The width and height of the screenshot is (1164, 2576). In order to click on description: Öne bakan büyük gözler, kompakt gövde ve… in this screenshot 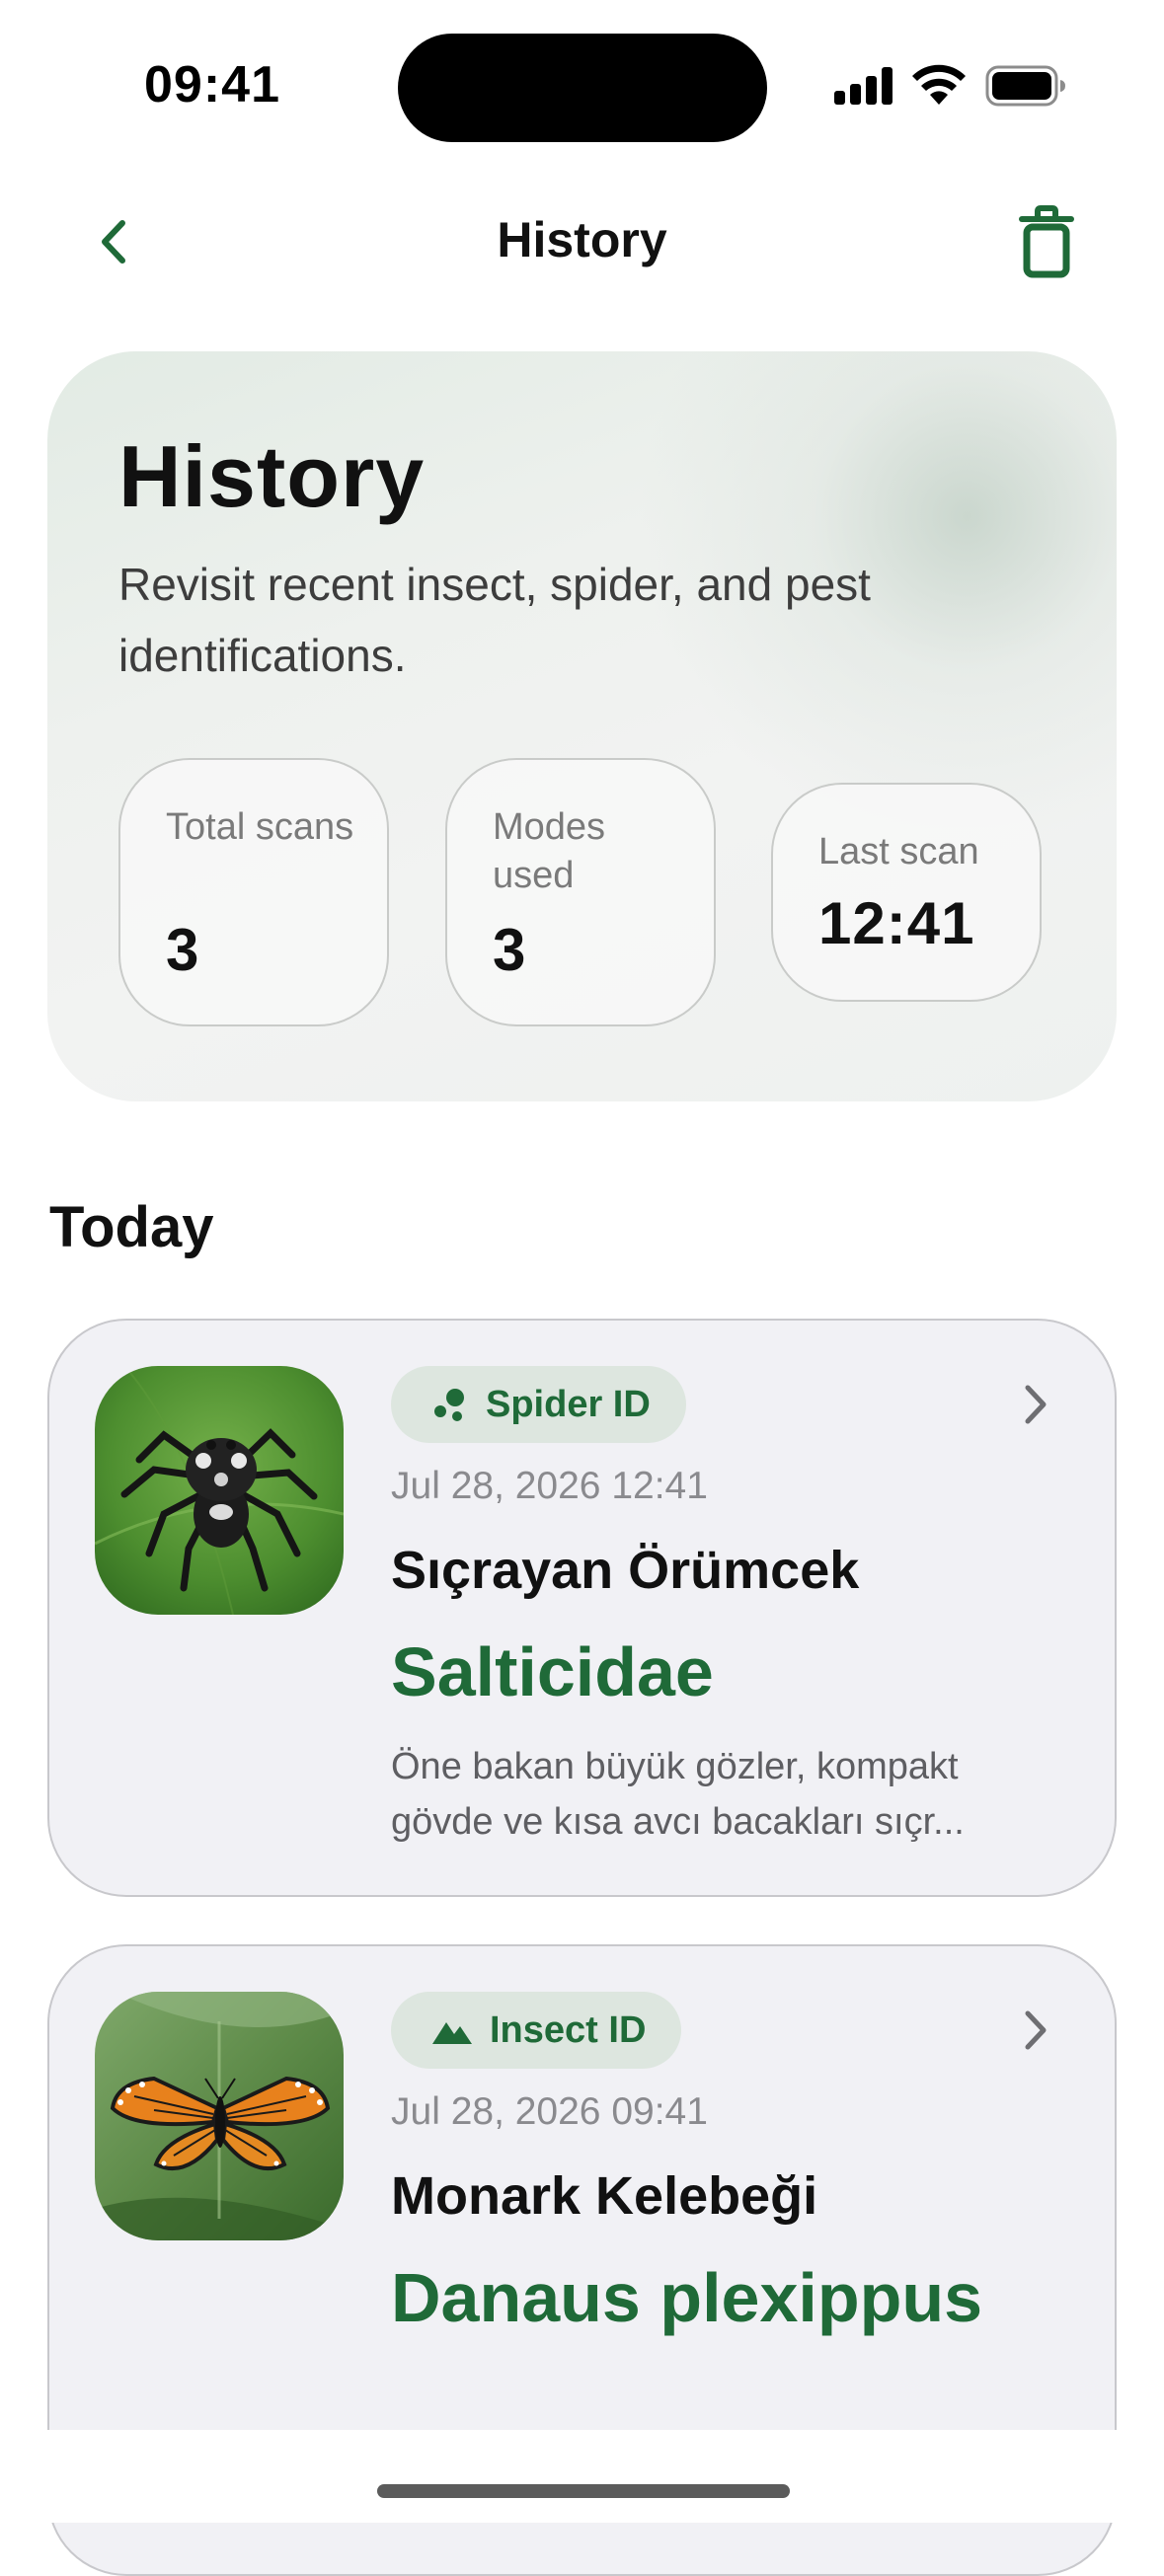, I will do `click(707, 1794)`.